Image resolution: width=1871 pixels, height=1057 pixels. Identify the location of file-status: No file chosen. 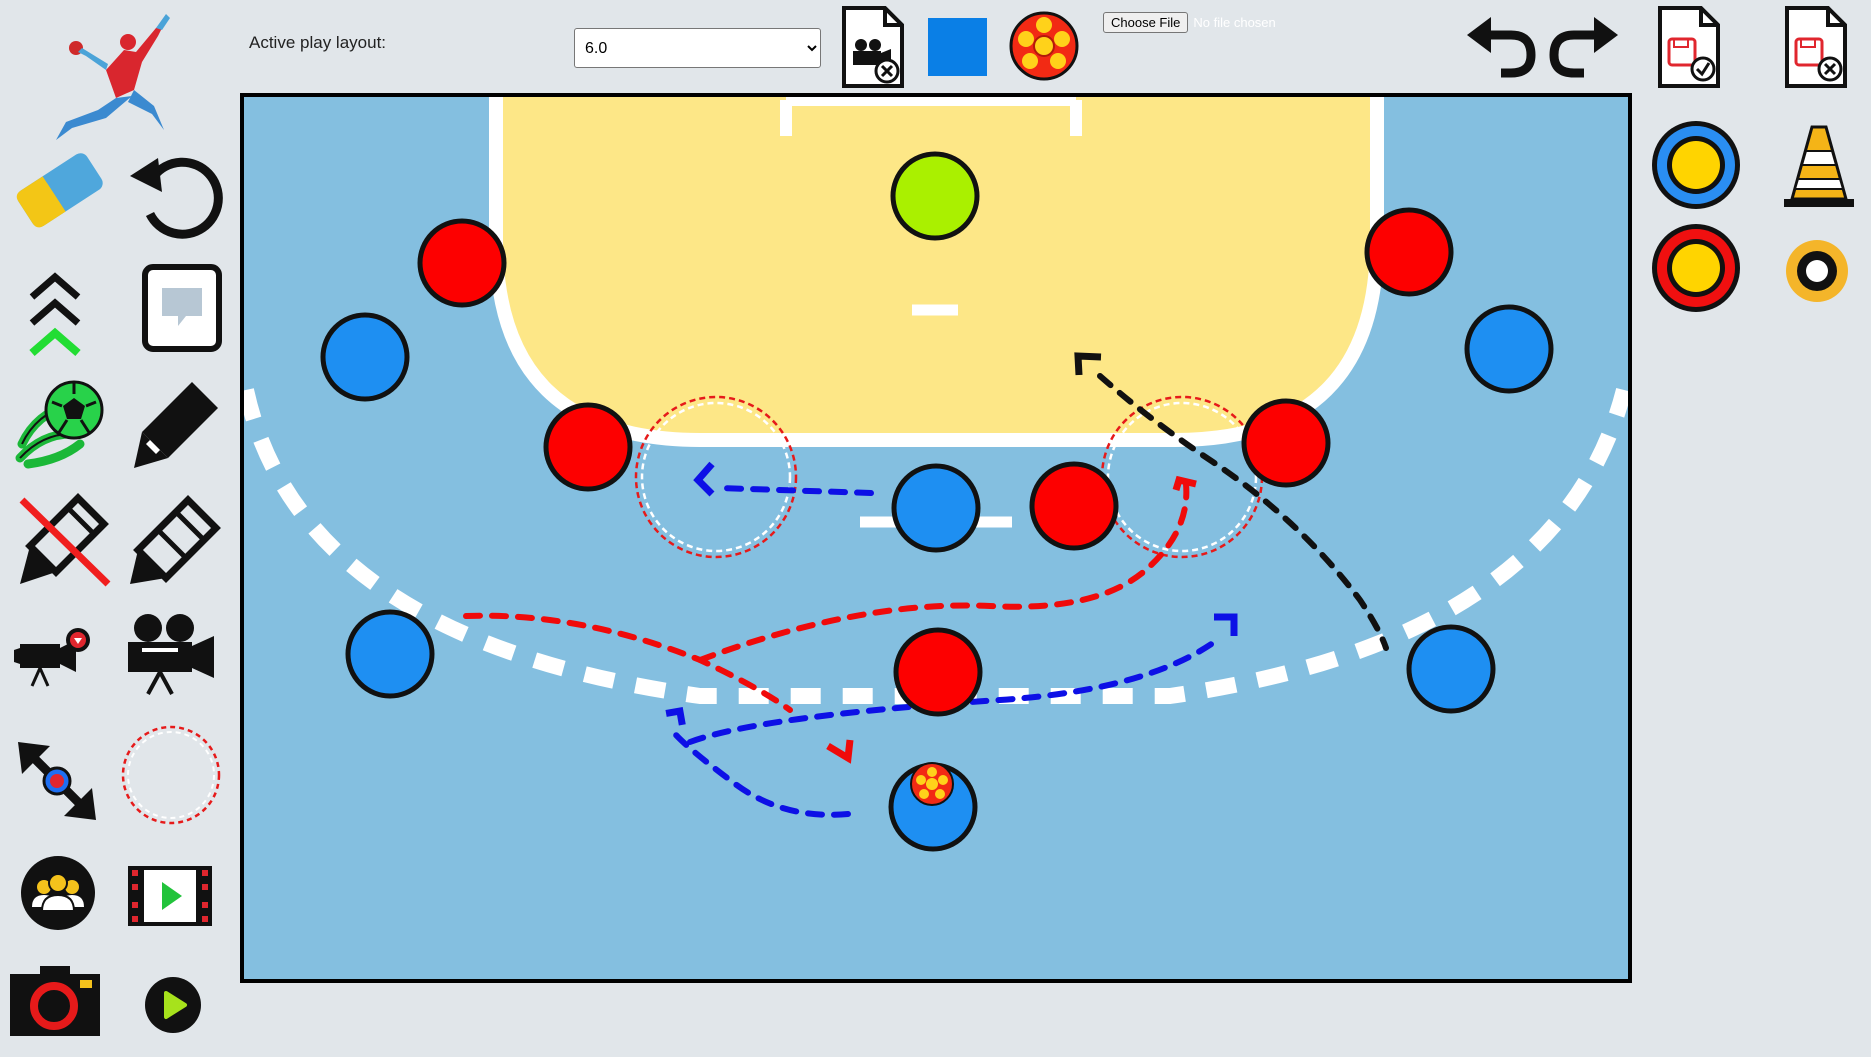
(1234, 22).